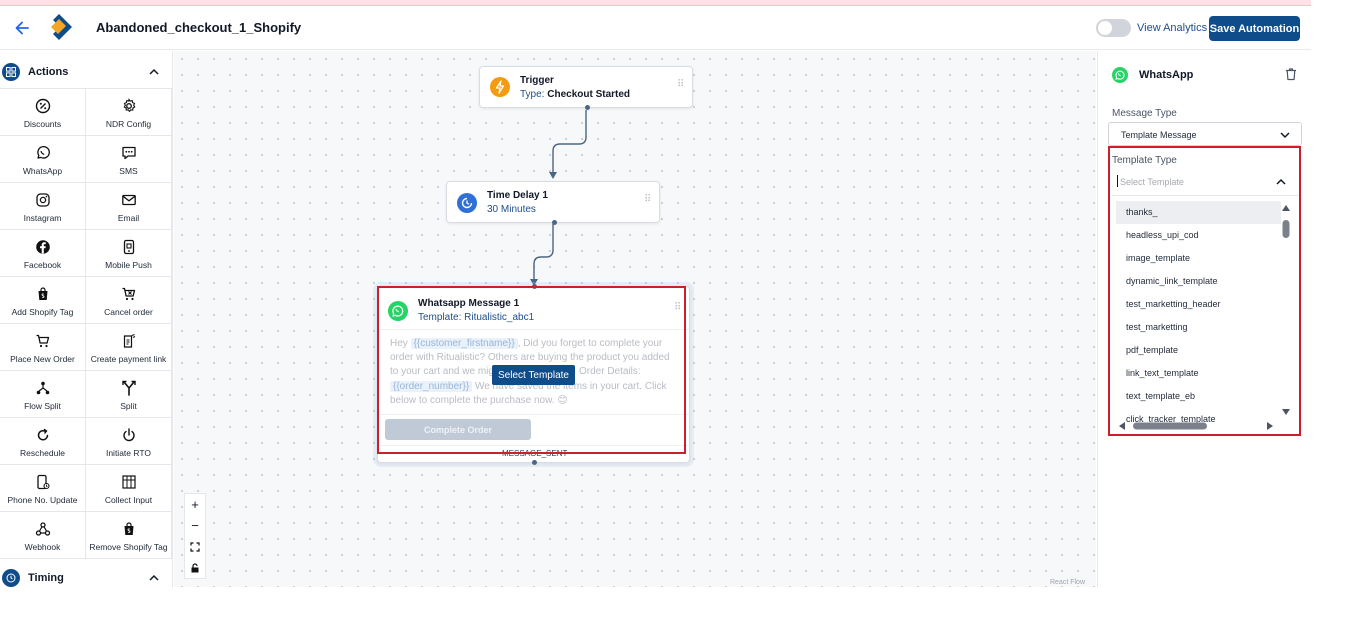  Describe the element at coordinates (575, 94) in the screenshot. I see `trigger-type: Type: Checkout Started` at that location.